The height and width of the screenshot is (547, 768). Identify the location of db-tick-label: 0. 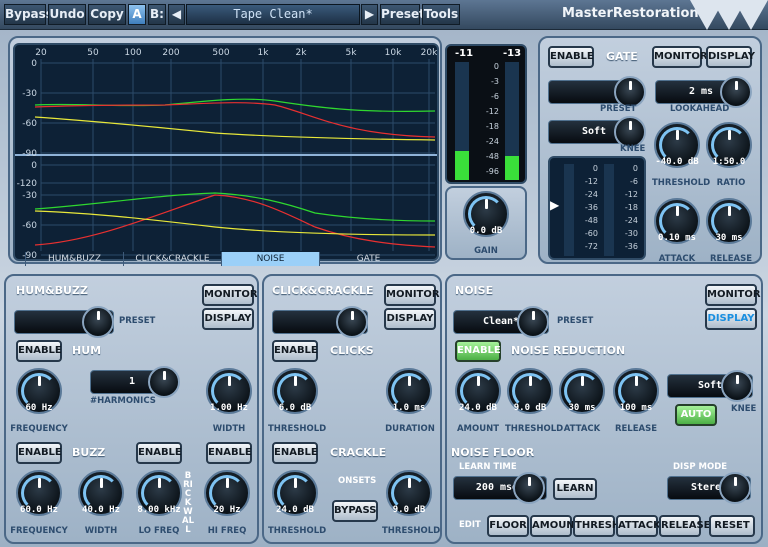
(34, 64).